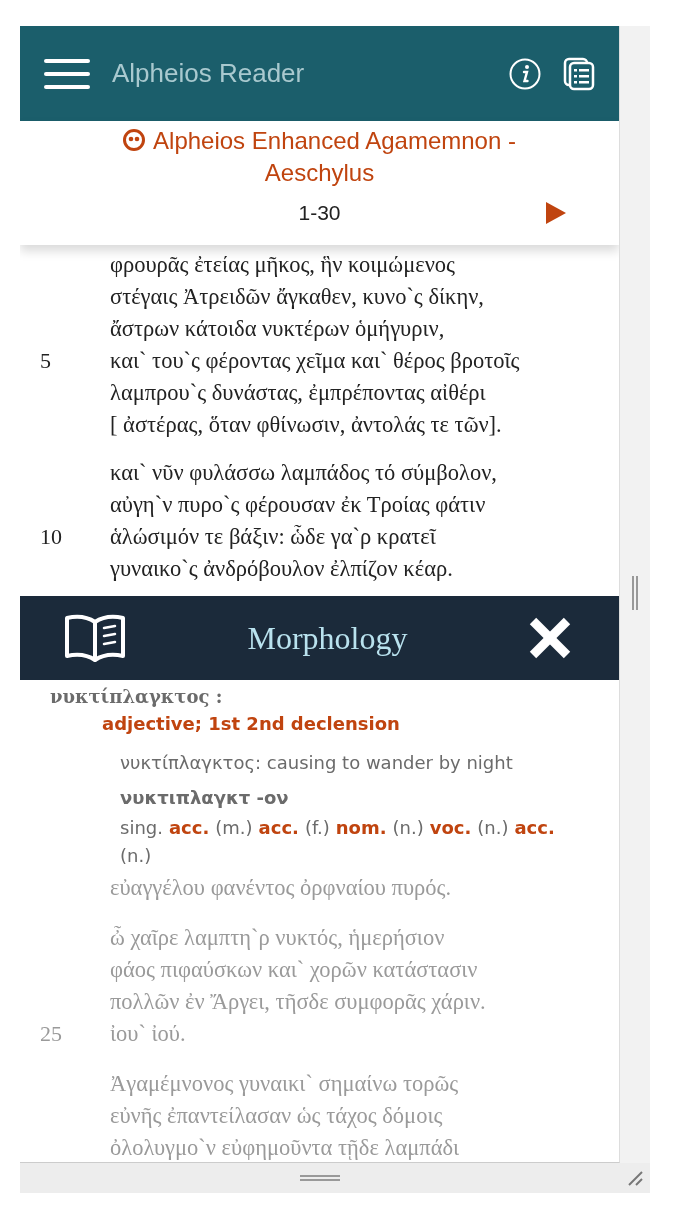 The height and width of the screenshot is (1212, 685). I want to click on verse-line: λαμπρου`ς δυνάστας, ἐμπρέποντας αἰθέρι, so click(298, 393).